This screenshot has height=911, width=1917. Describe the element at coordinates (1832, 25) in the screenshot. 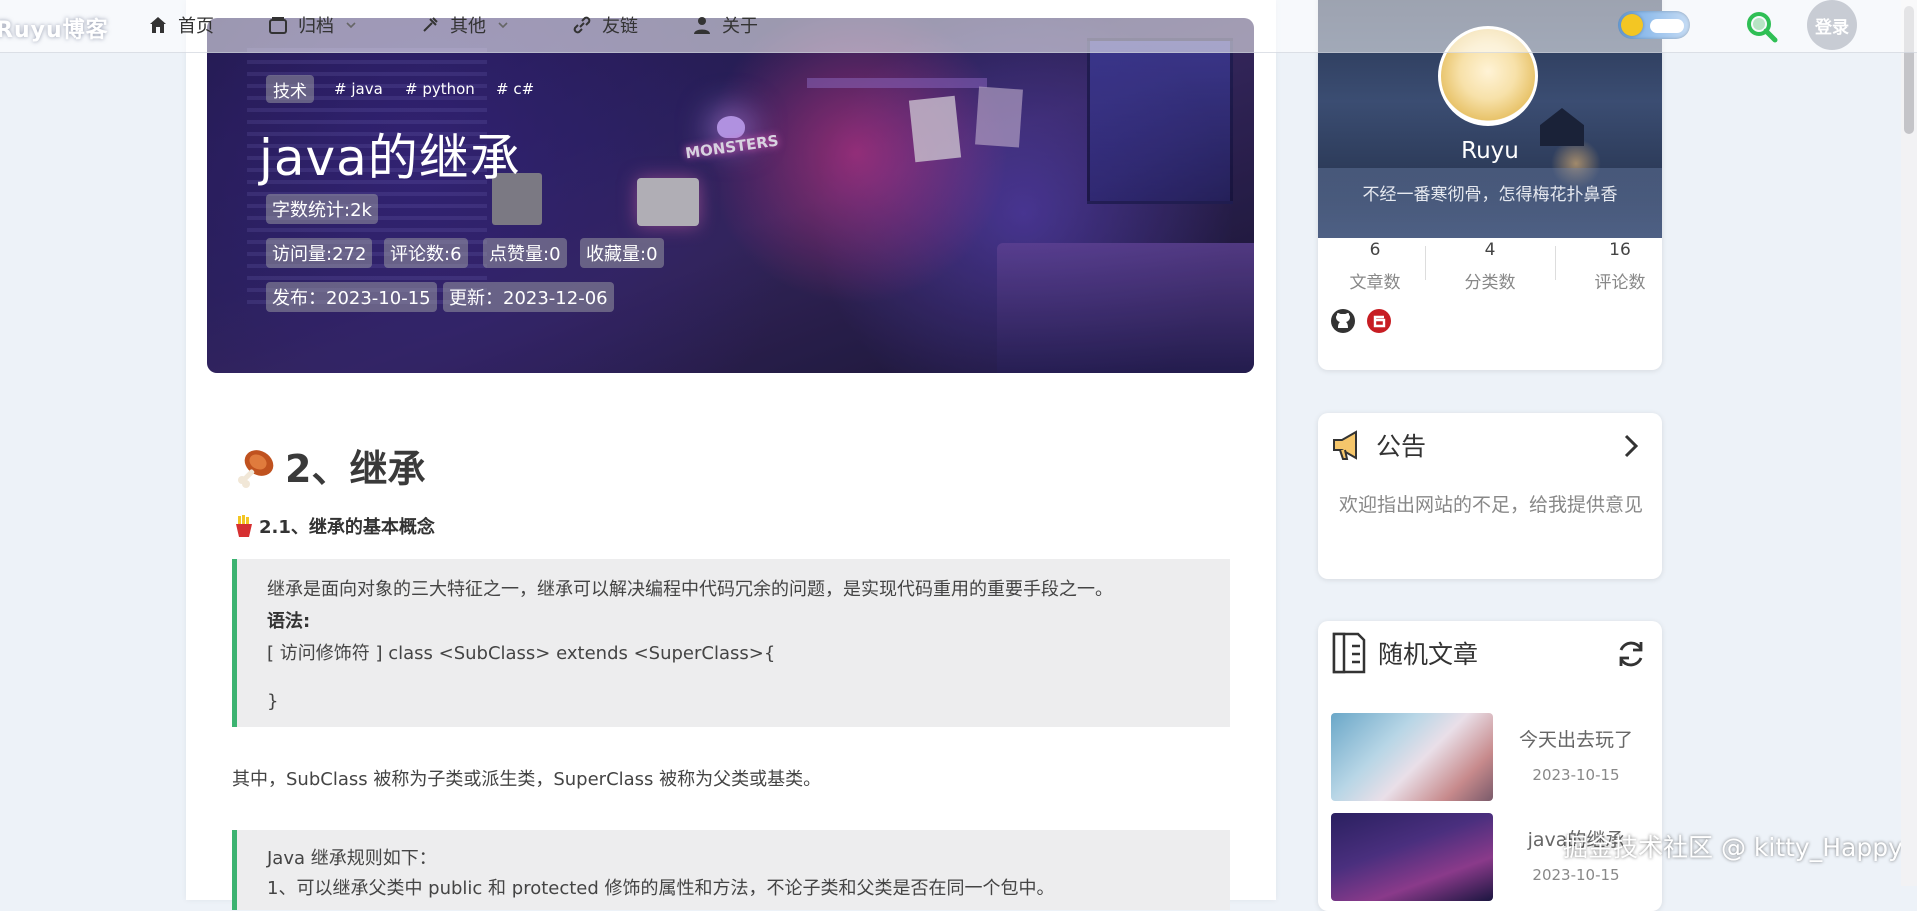

I see `login-button: 登录` at that location.